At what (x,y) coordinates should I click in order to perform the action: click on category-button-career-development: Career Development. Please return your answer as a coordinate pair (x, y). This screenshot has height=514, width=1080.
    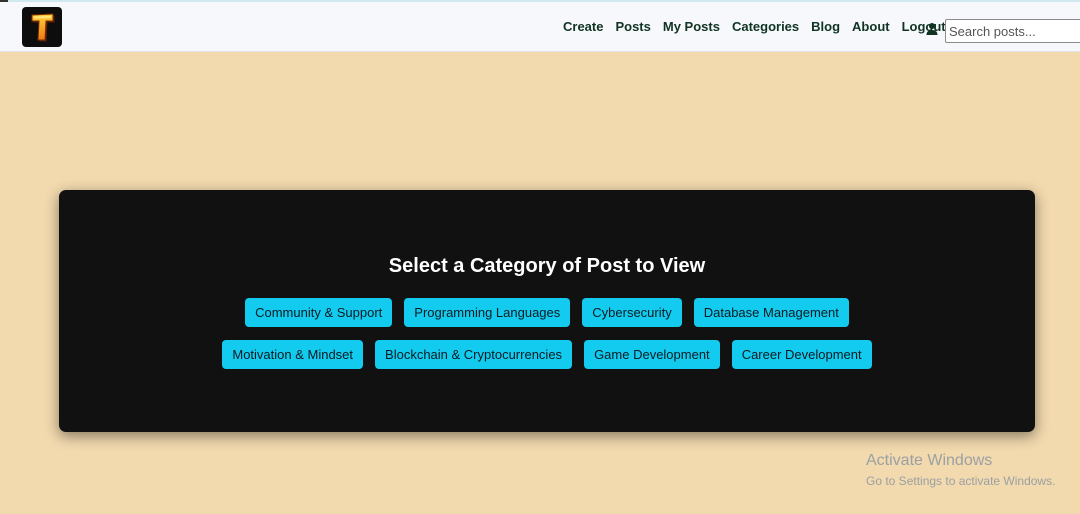
    Looking at the image, I should click on (801, 354).